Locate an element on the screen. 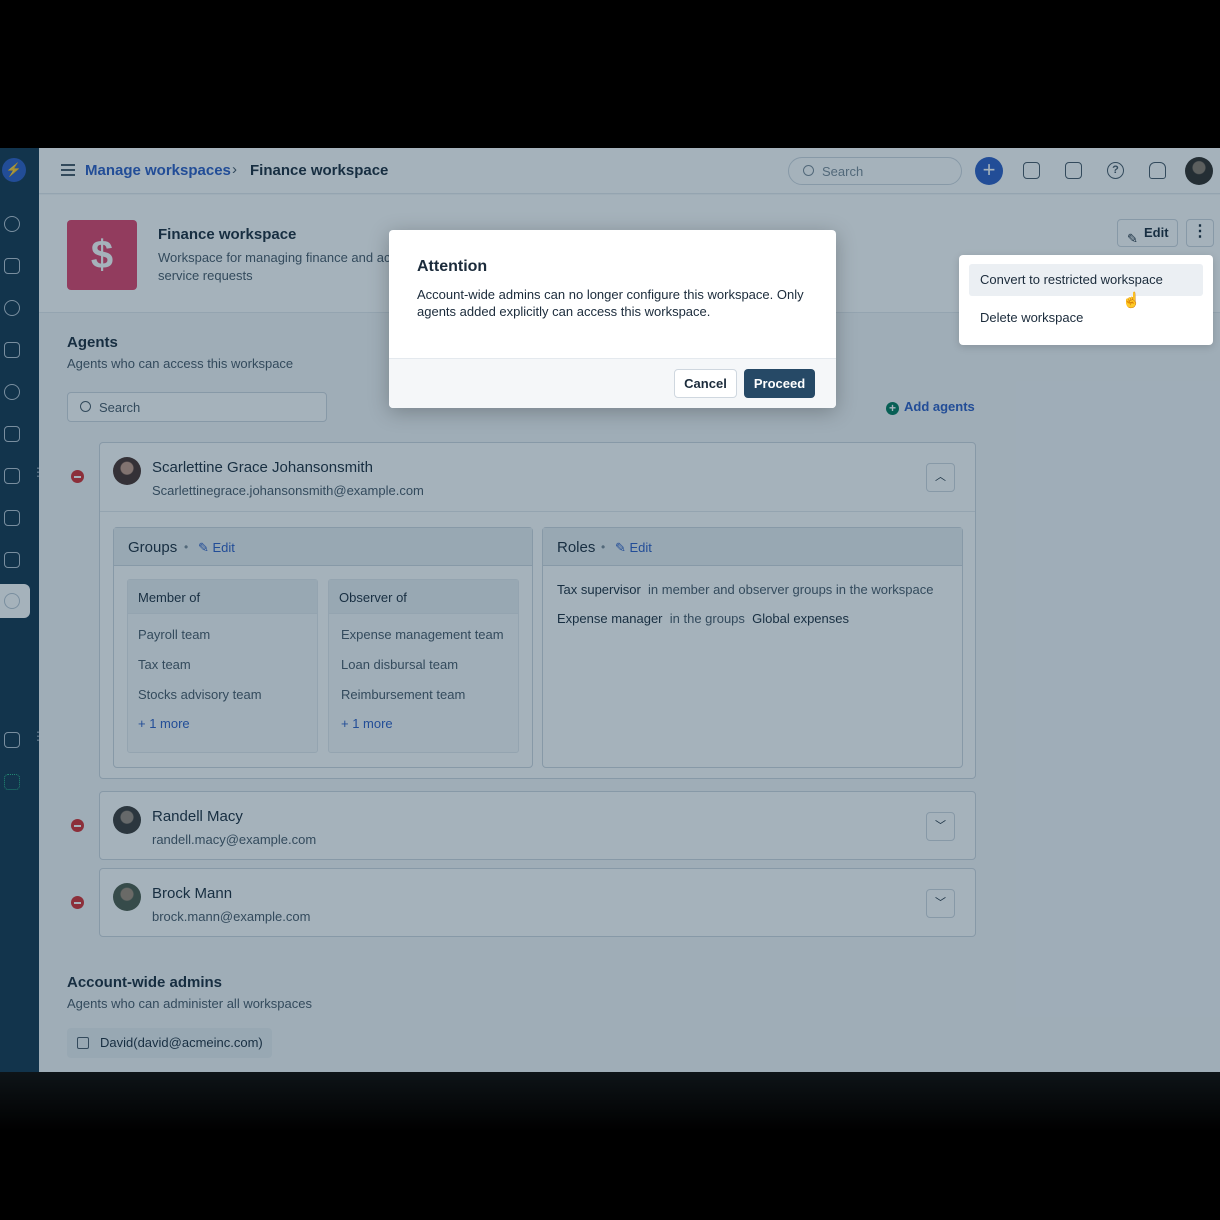  bottom-shadow is located at coordinates (610, 1102).